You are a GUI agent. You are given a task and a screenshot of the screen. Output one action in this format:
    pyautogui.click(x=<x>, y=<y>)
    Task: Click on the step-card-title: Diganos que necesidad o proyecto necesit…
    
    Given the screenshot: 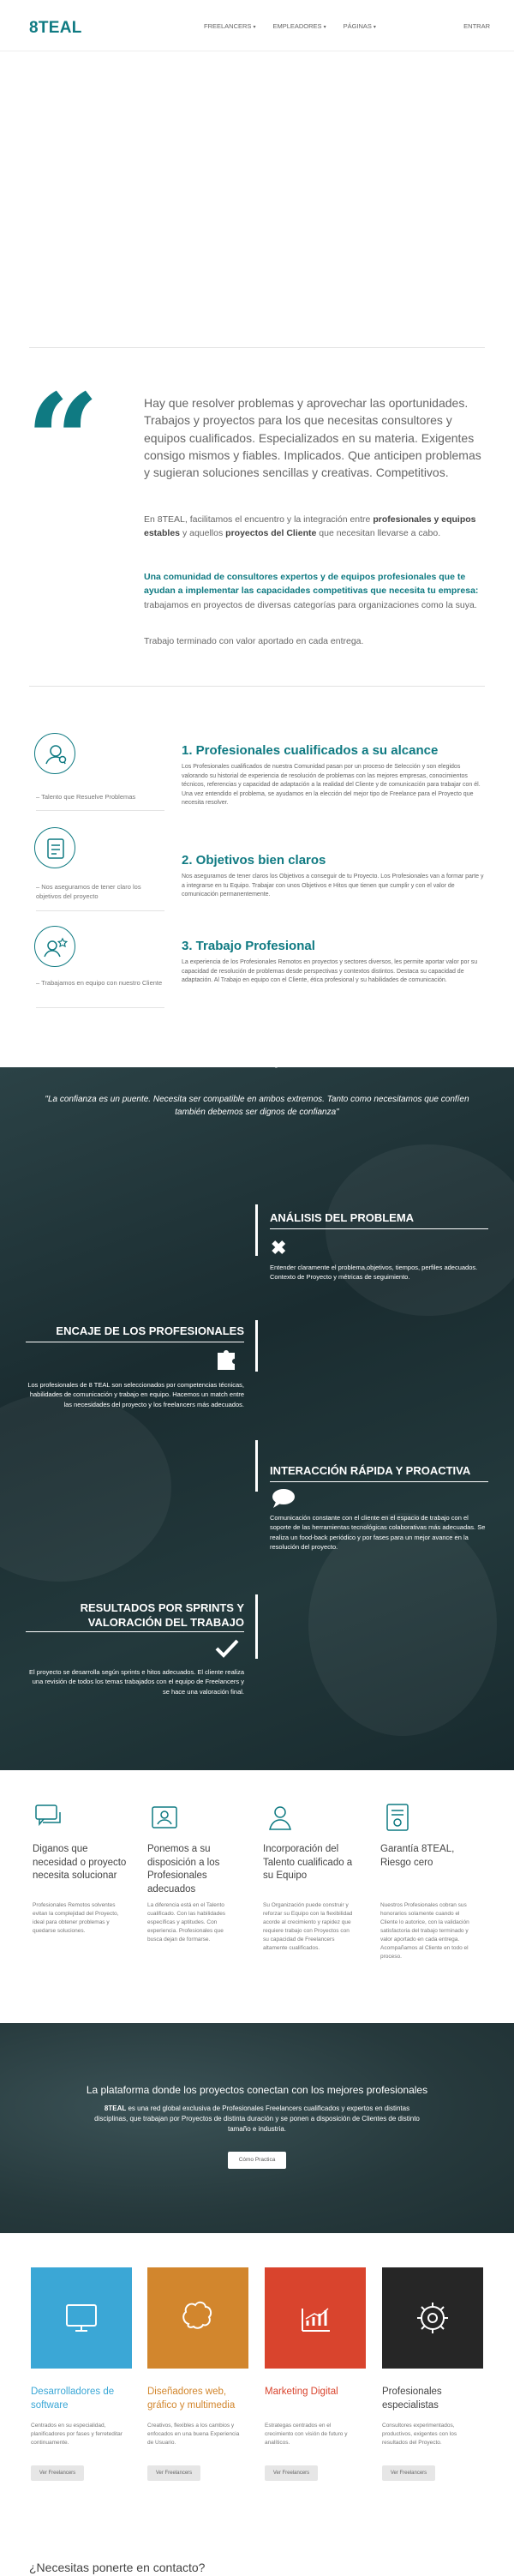 What is the action you would take?
    pyautogui.click(x=80, y=1863)
    